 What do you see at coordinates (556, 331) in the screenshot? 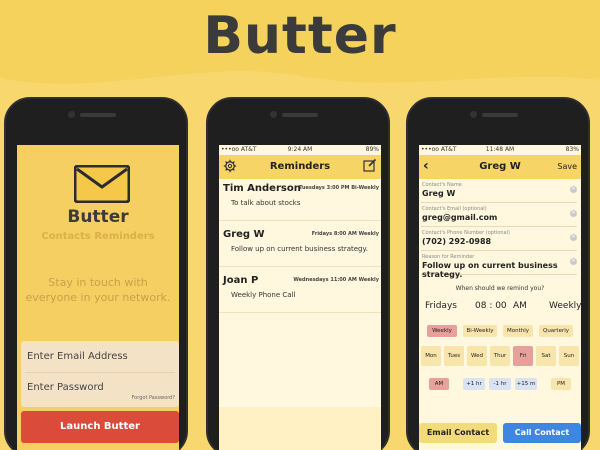
I see `frequency-quarterly-chip: Quarterly` at bounding box center [556, 331].